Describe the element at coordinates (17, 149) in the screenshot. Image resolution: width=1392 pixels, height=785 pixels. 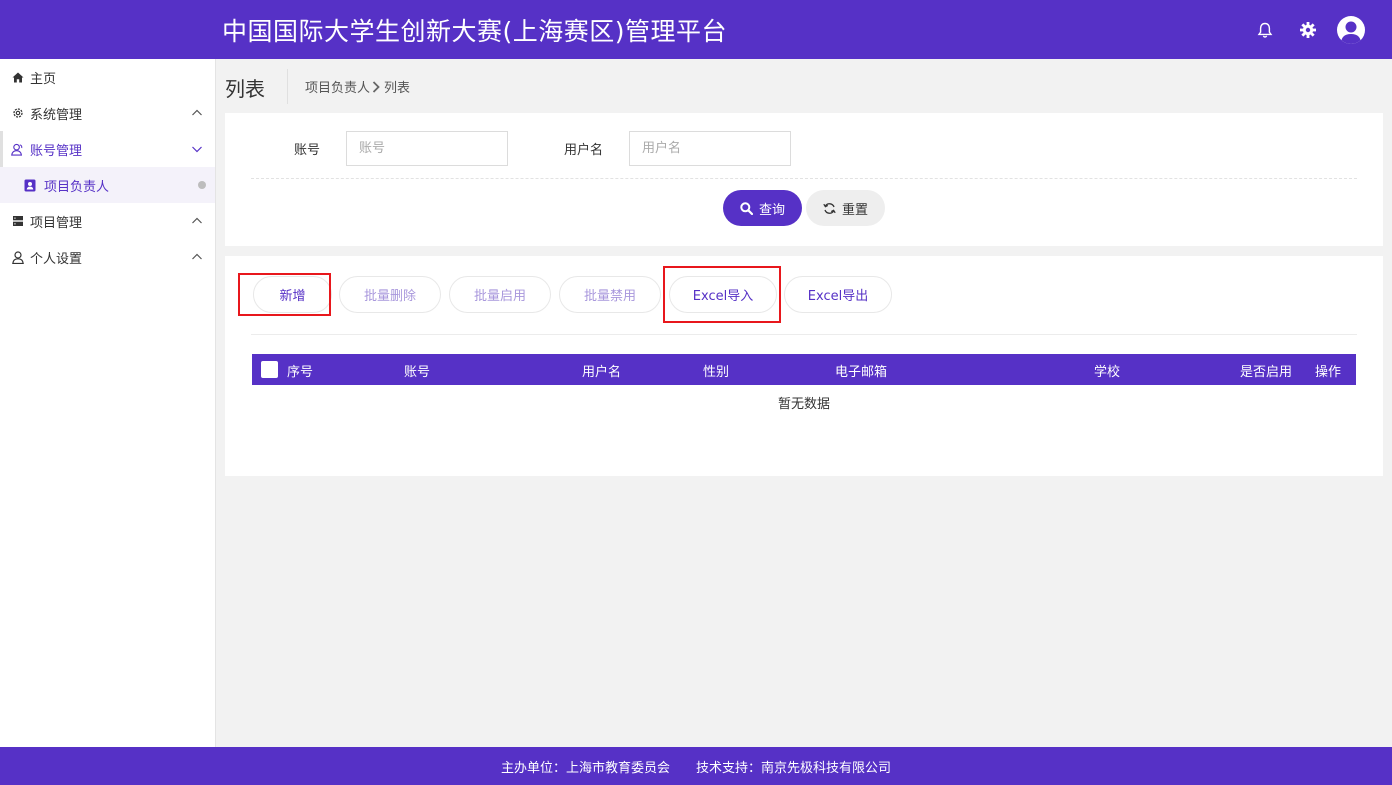
I see `users-icon` at that location.